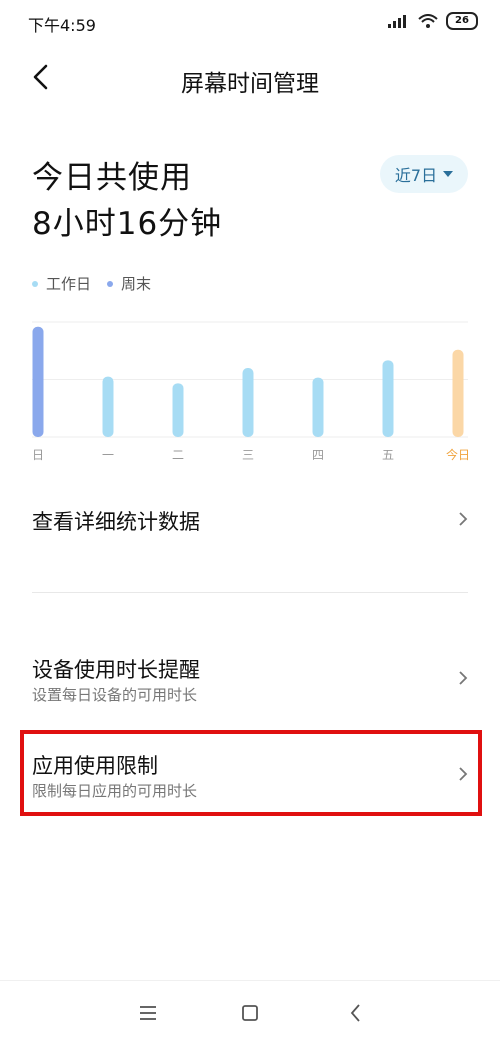 The height and width of the screenshot is (1043, 500). What do you see at coordinates (250, 592) in the screenshot?
I see `section-divider` at bounding box center [250, 592].